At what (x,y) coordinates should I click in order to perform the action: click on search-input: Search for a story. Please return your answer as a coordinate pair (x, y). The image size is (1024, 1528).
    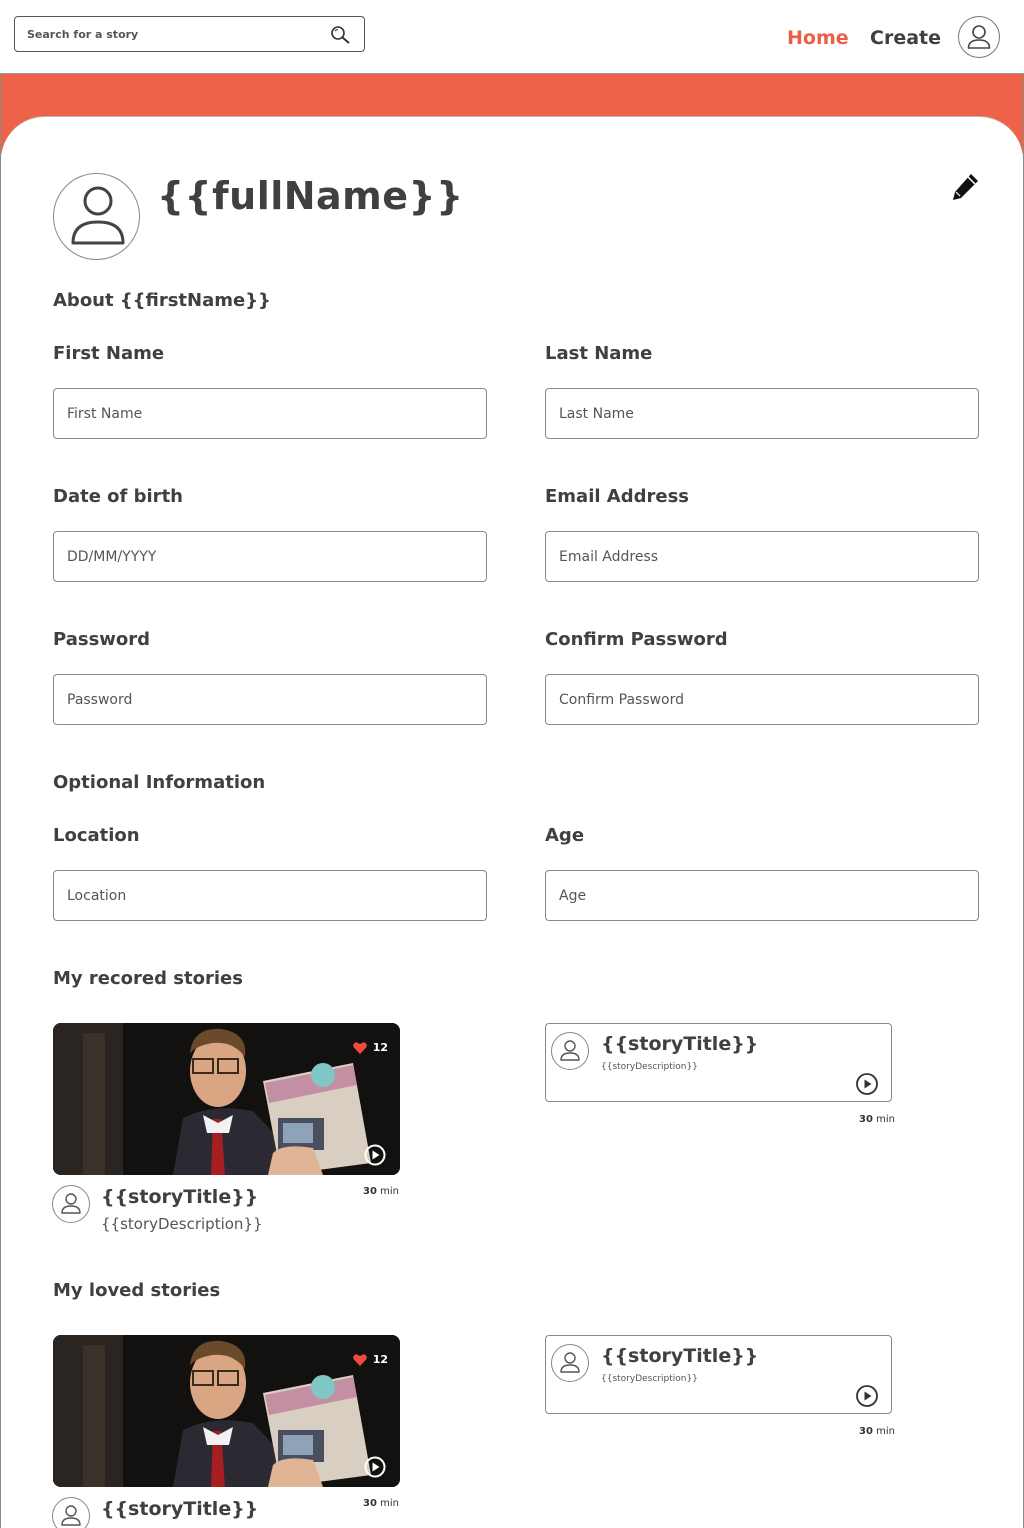
    Looking at the image, I should click on (189, 34).